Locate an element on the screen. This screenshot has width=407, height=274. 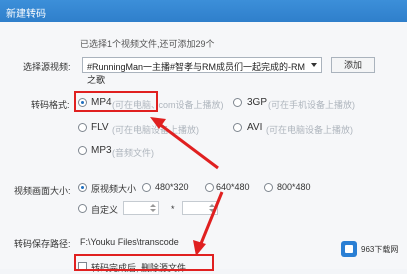
site-watermark-logo: 963下载网 is located at coordinates (370, 249).